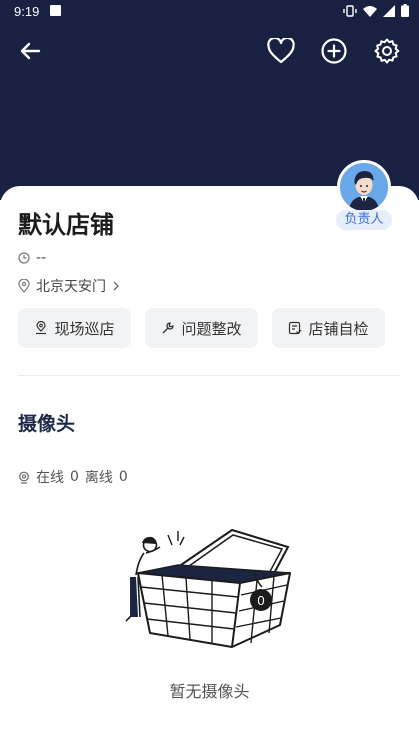  Describe the element at coordinates (84, 328) in the screenshot. I see `patrol-button-label: 现场巡店` at that location.